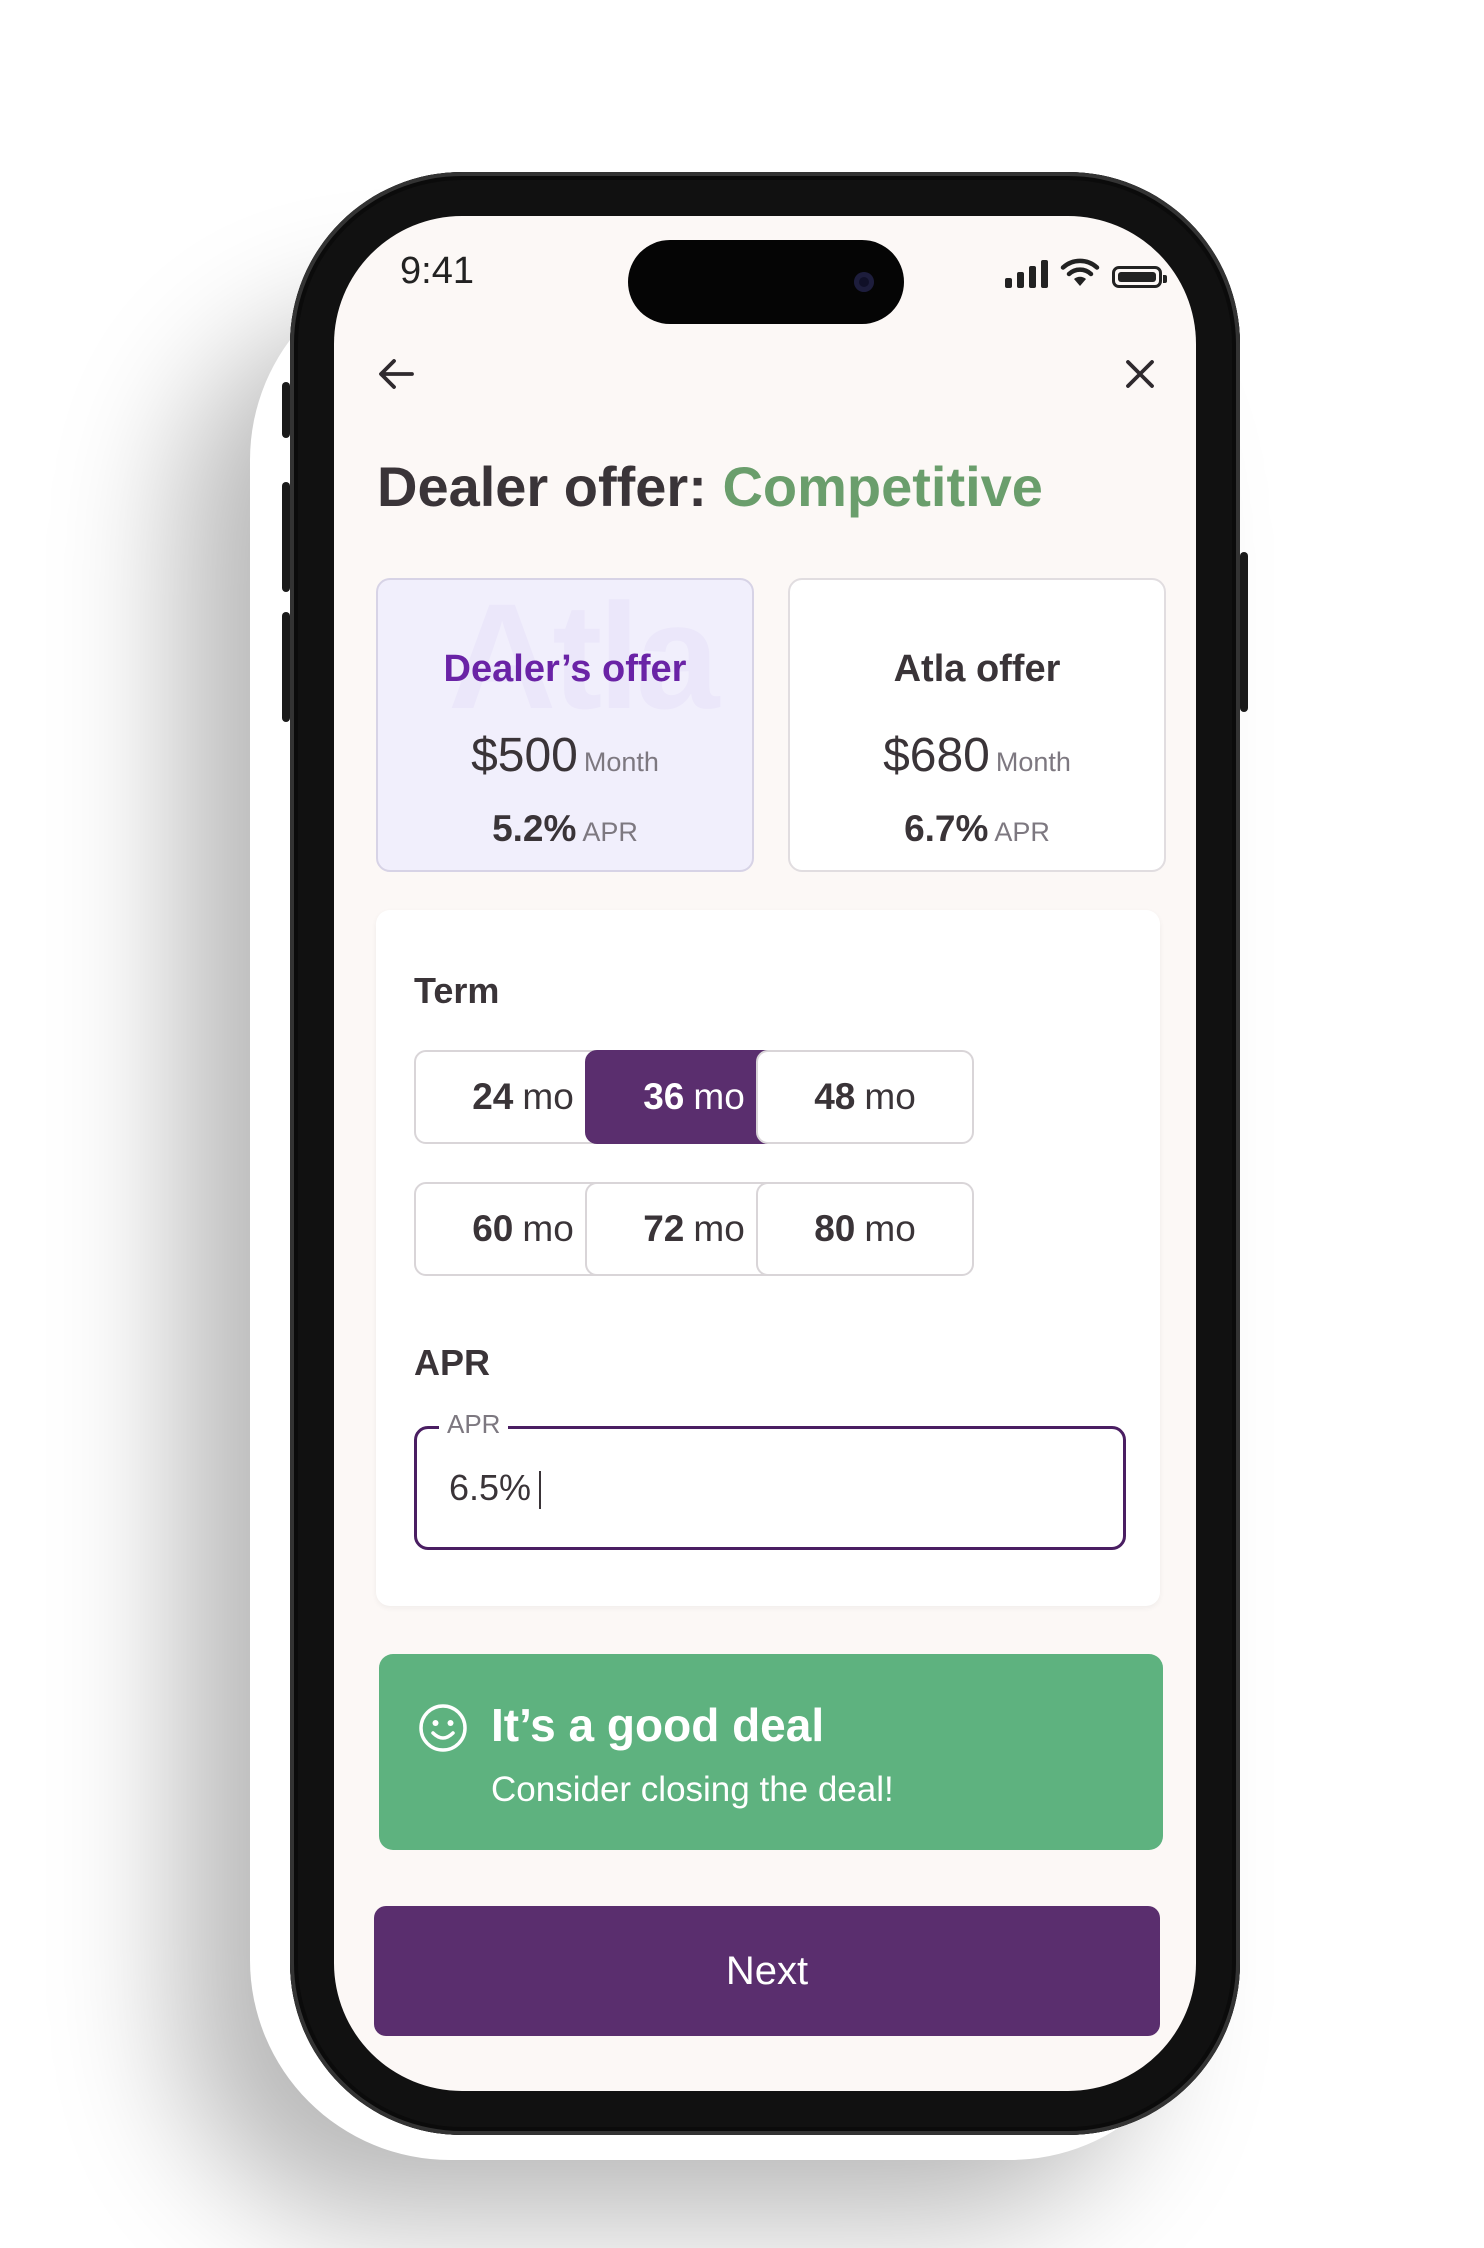 Image resolution: width=1484 pixels, height=2248 pixels. What do you see at coordinates (1033, 762) in the screenshot?
I see `atla-payment-period: Month` at bounding box center [1033, 762].